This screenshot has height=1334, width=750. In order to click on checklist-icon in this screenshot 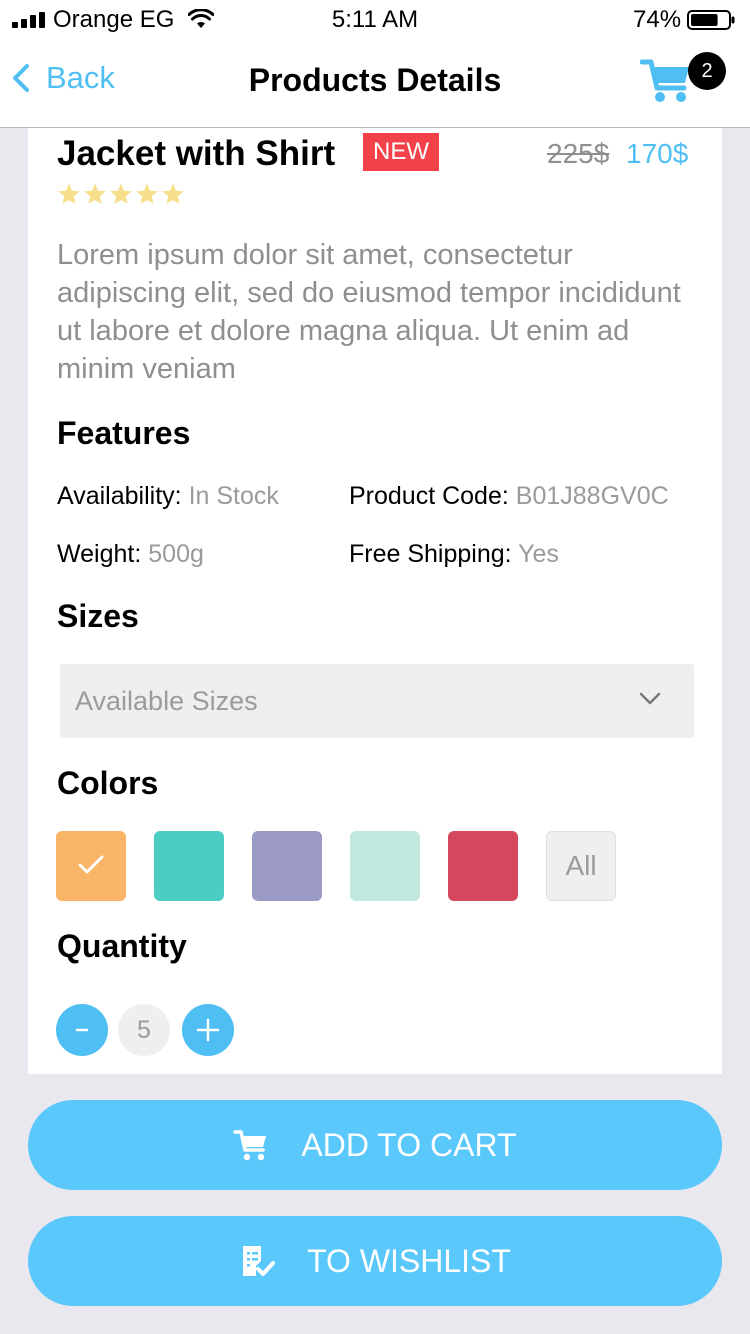, I will do `click(259, 1261)`.